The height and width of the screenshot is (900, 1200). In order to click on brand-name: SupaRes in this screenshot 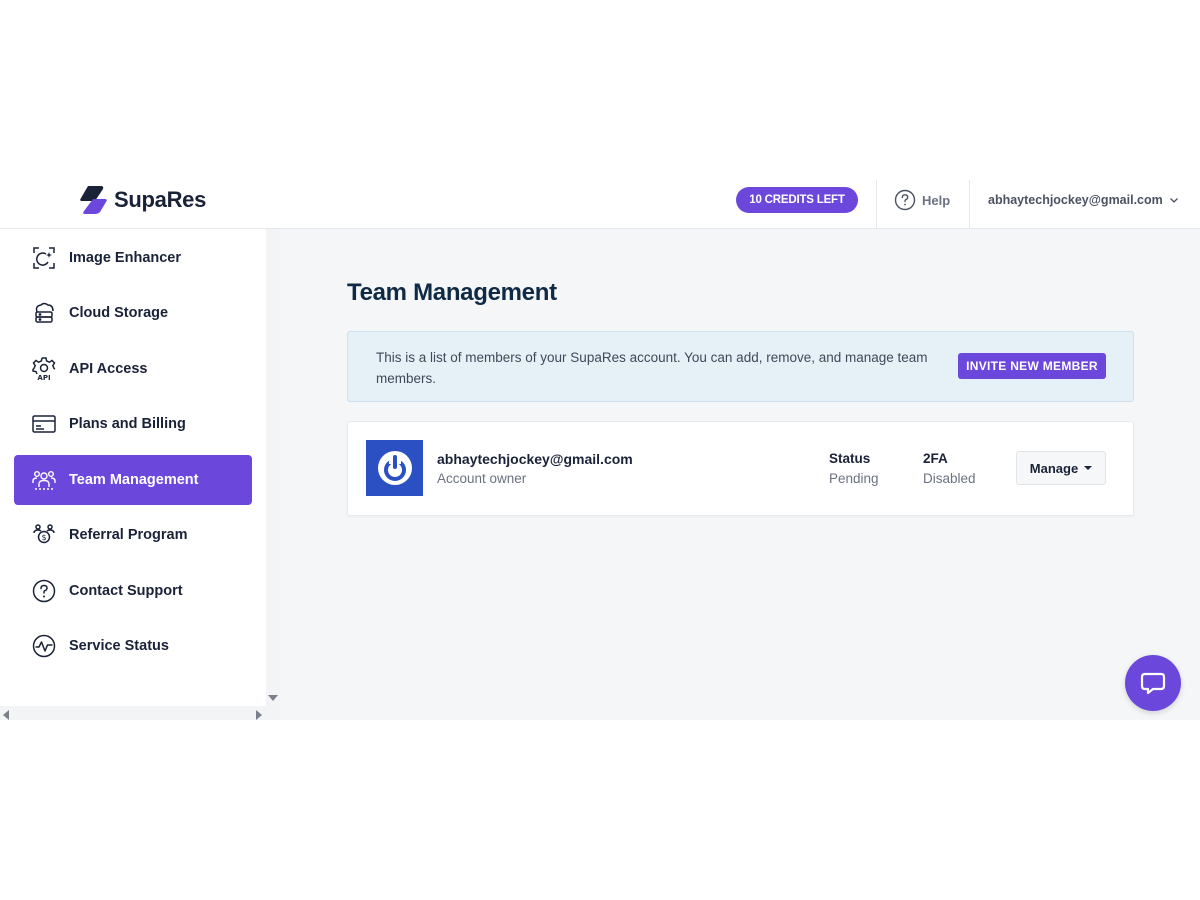, I will do `click(160, 199)`.